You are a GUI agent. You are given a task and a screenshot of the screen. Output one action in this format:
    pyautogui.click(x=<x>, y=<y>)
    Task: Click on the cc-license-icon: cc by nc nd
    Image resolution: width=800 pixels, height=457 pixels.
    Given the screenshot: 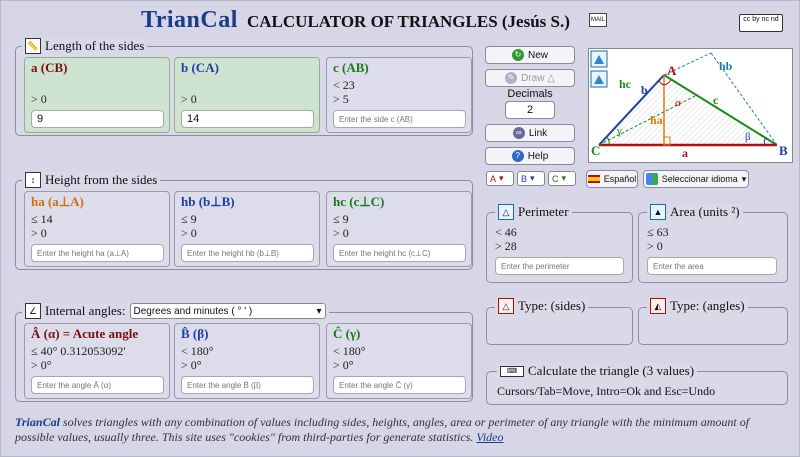 What is the action you would take?
    pyautogui.click(x=761, y=23)
    